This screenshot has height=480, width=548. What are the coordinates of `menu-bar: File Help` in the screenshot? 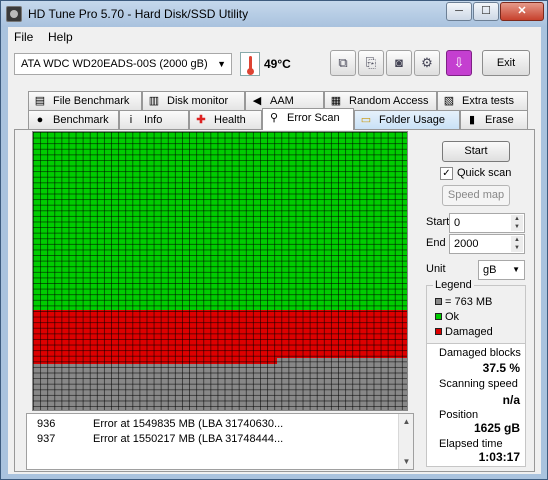 It's located at (274, 37).